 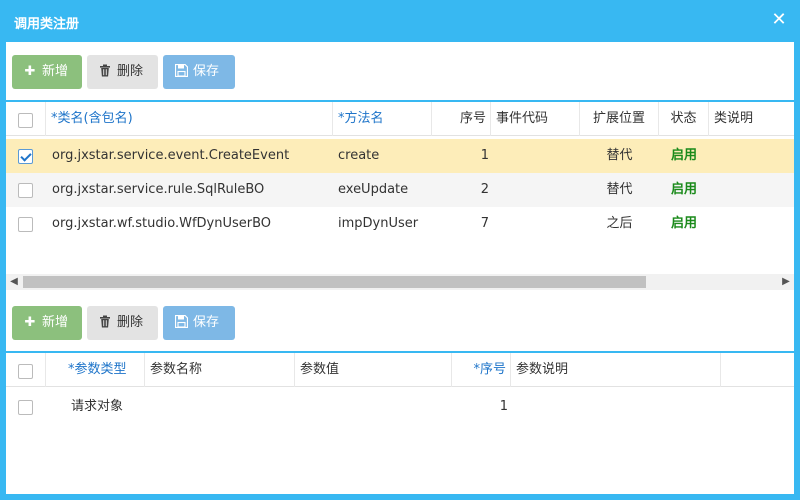 What do you see at coordinates (359, 155) in the screenshot?
I see `method-cell: create` at bounding box center [359, 155].